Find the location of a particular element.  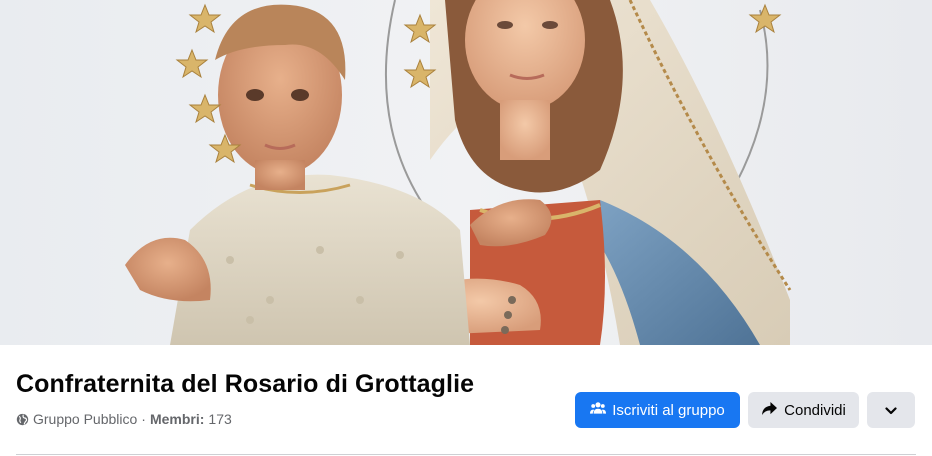

section-divider is located at coordinates (466, 454).